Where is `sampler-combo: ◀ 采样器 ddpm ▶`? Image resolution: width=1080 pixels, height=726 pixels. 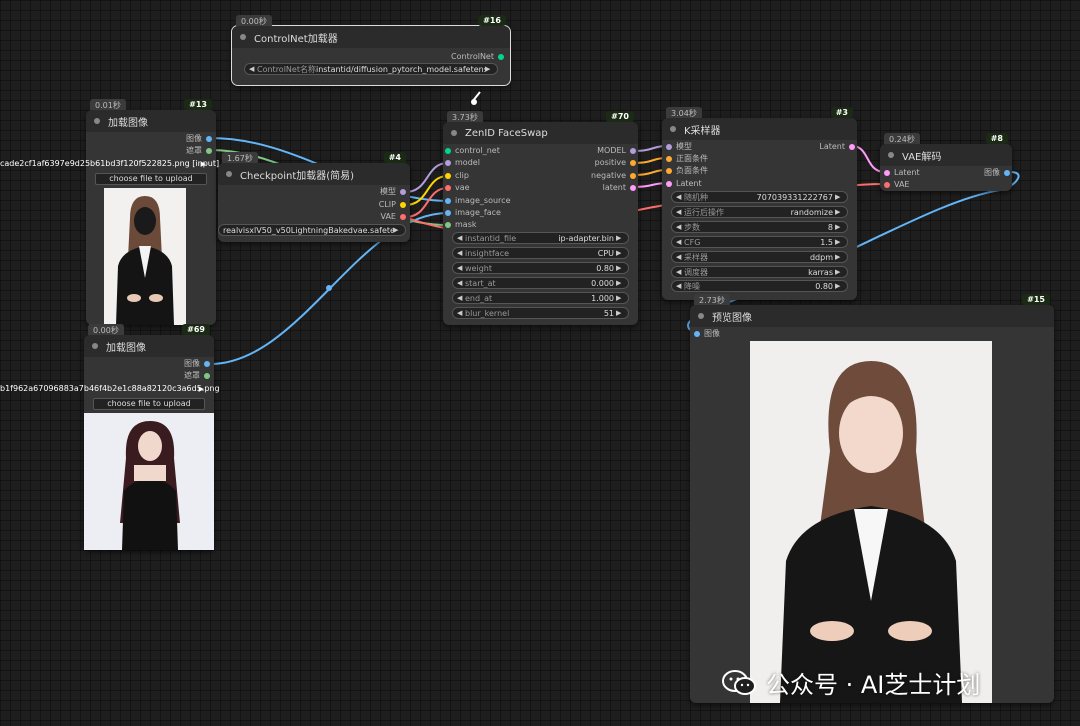
sampler-combo: ◀ 采样器 ddpm ▶ is located at coordinates (759, 257).